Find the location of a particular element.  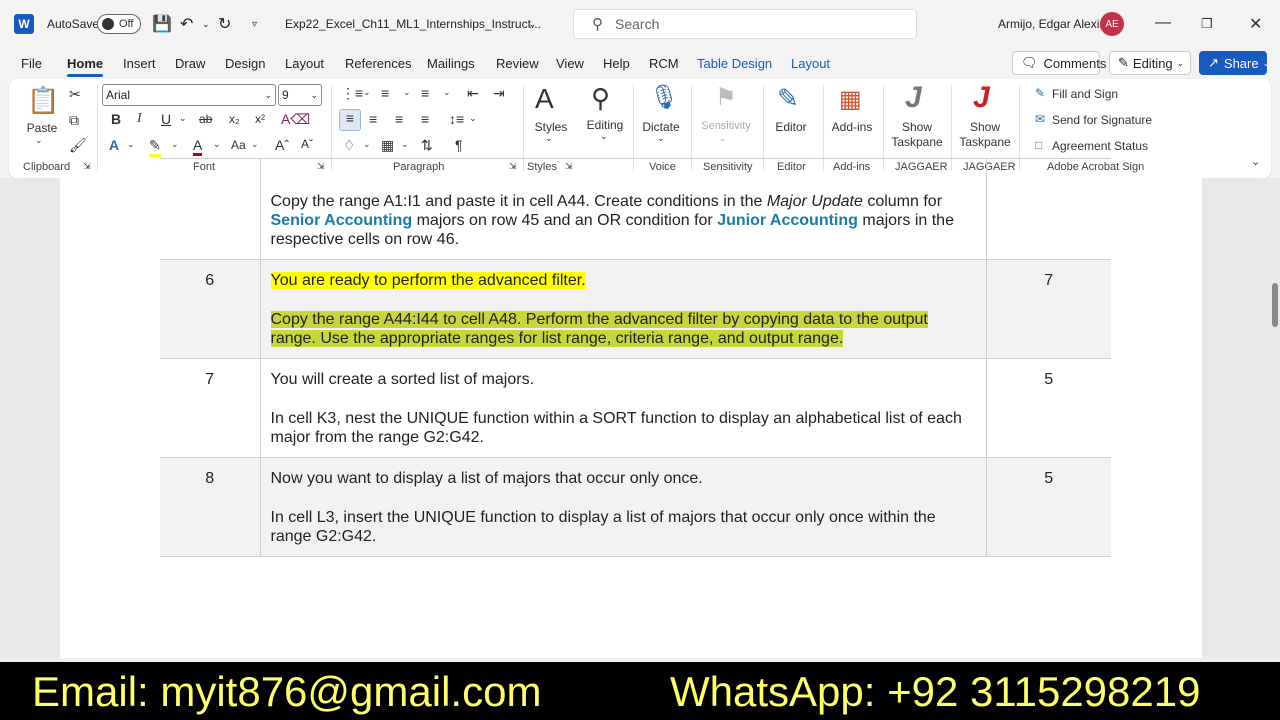

copy-icon: ⧉ is located at coordinates (74, 120).